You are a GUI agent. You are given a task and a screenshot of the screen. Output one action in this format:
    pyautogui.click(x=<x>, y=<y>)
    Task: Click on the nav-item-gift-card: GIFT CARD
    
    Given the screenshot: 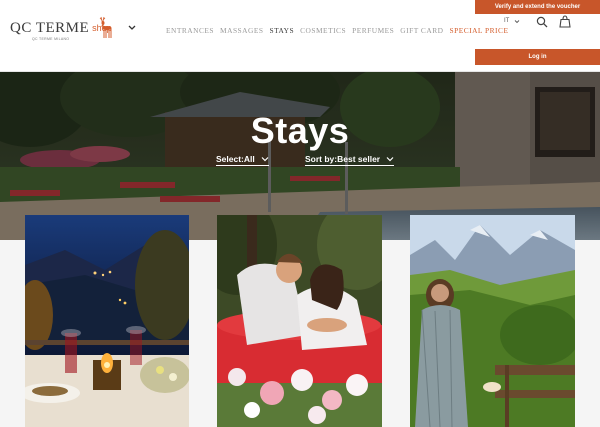 What is the action you would take?
    pyautogui.click(x=421, y=30)
    